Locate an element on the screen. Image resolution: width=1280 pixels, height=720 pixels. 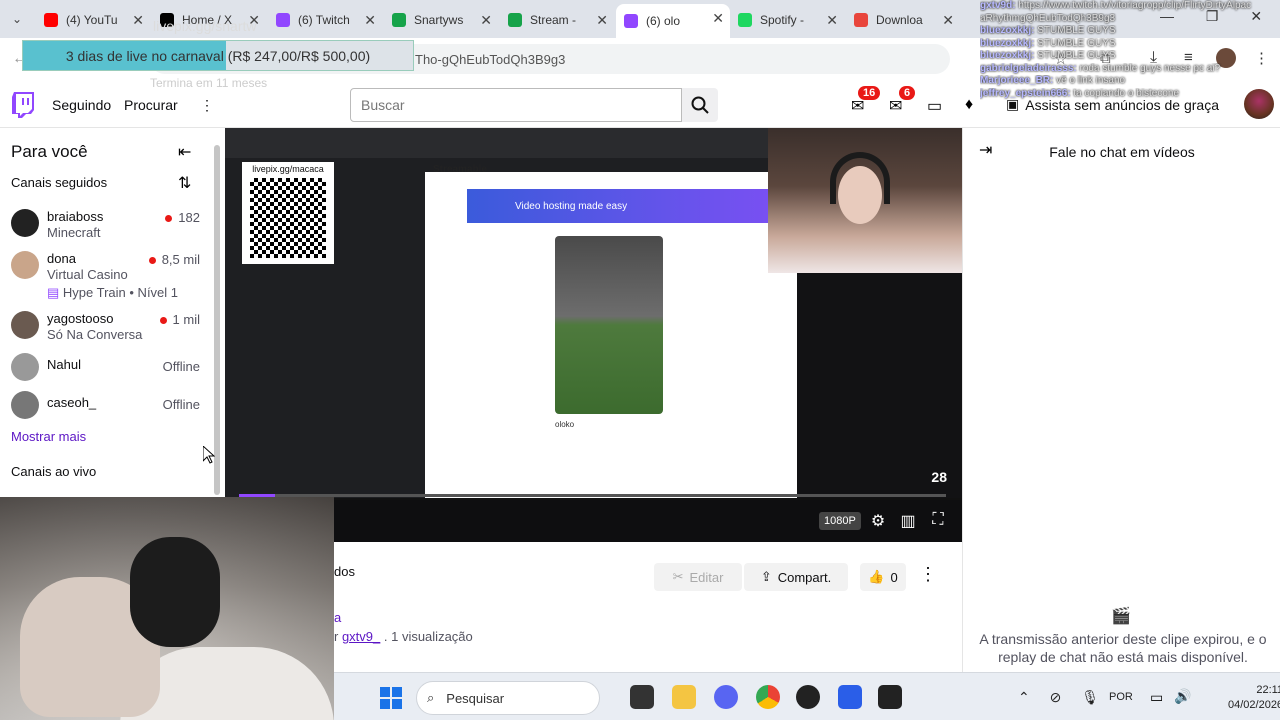
inner-video-thumbnail is located at coordinates (609, 325).